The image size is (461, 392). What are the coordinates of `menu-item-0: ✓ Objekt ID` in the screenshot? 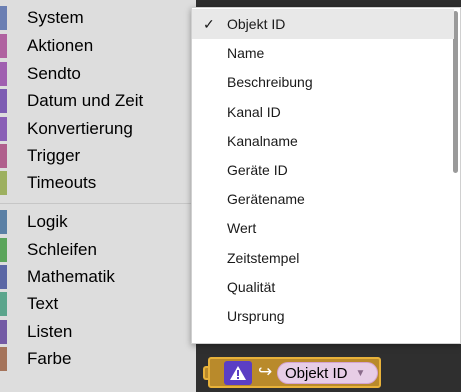 It's located at (323, 24).